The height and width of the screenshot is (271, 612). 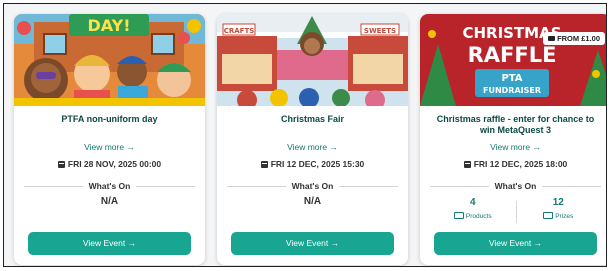 I want to click on stat-products: 4 Products, so click(x=473, y=208).